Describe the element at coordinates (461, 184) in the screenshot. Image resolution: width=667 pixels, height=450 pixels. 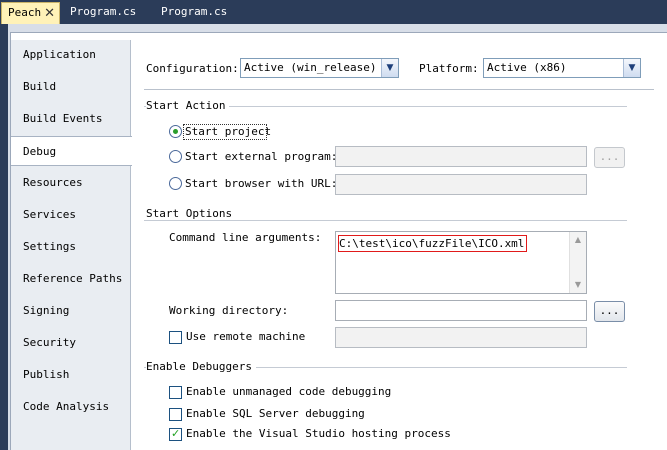
I see `browser-url-field` at that location.